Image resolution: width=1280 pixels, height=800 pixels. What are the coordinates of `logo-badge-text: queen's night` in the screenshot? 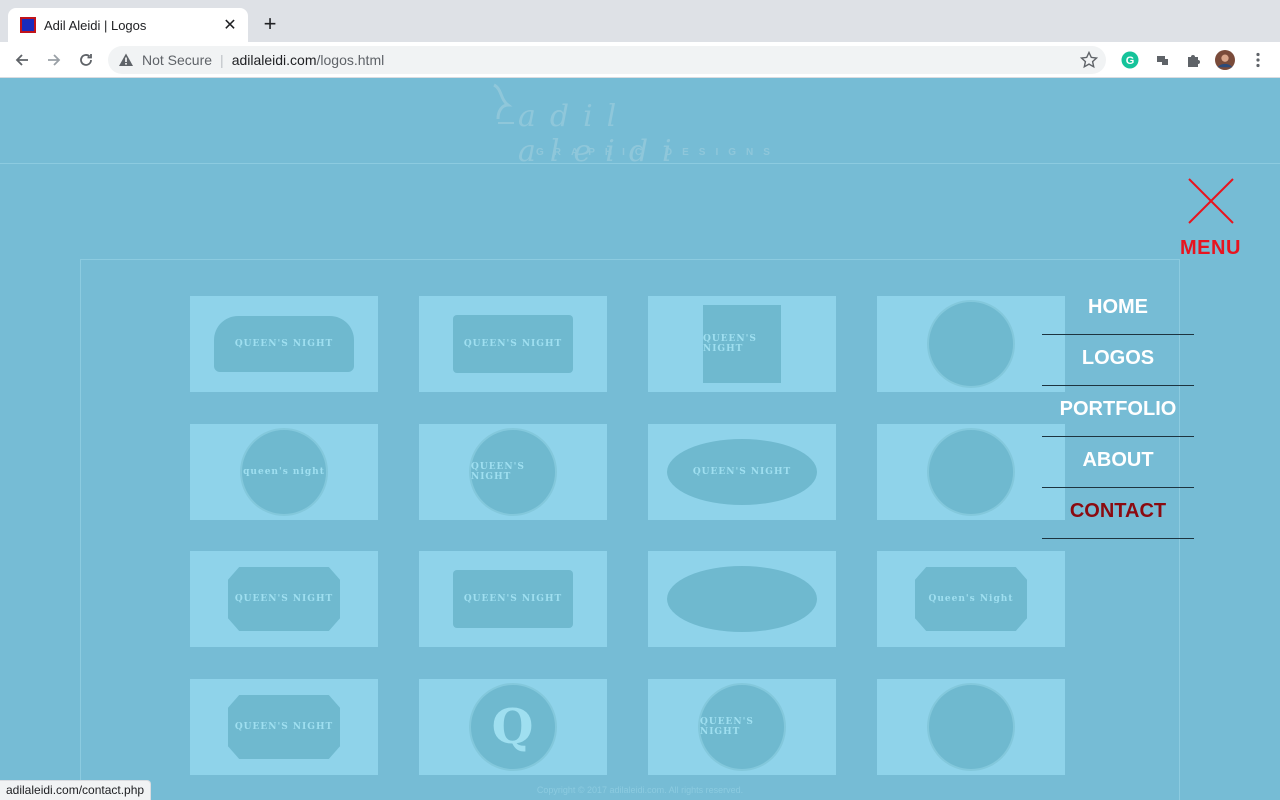 It's located at (284, 472).